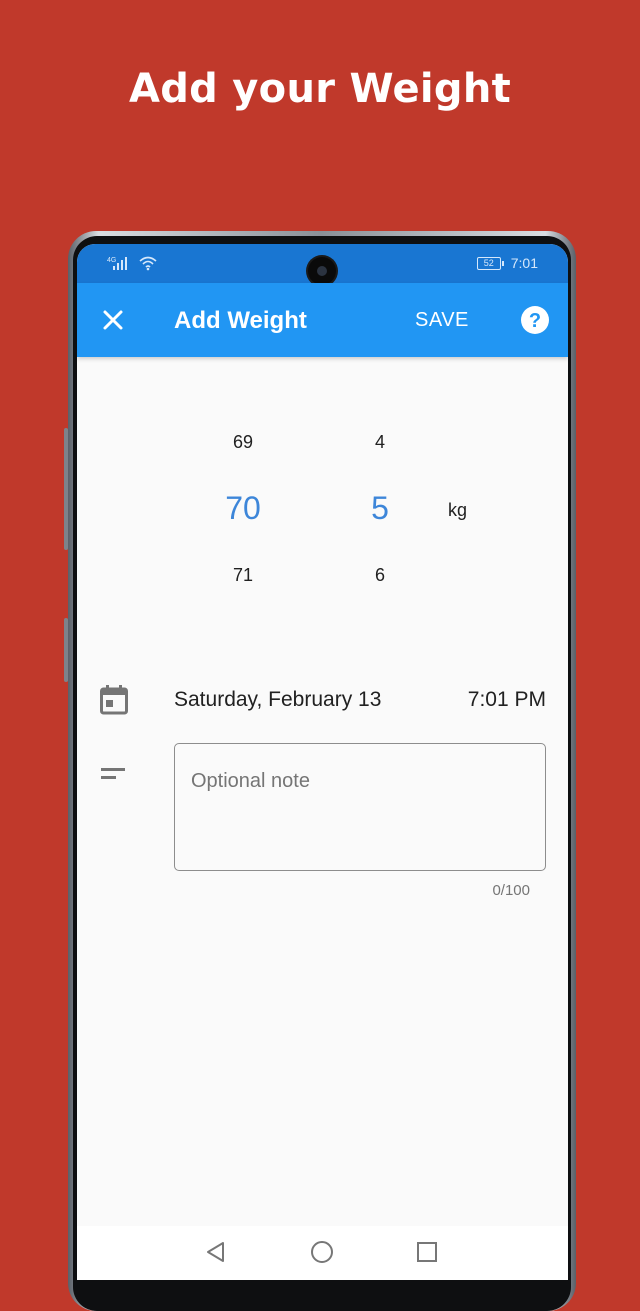  Describe the element at coordinates (240, 320) in the screenshot. I see `app-bar-title: Add Weight` at that location.